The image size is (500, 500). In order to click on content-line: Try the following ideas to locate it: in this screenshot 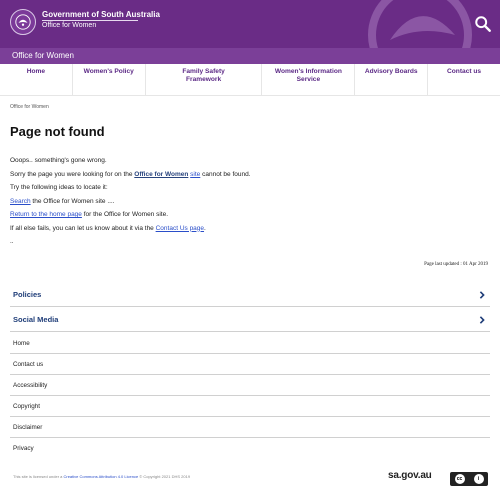, I will do `click(59, 187)`.